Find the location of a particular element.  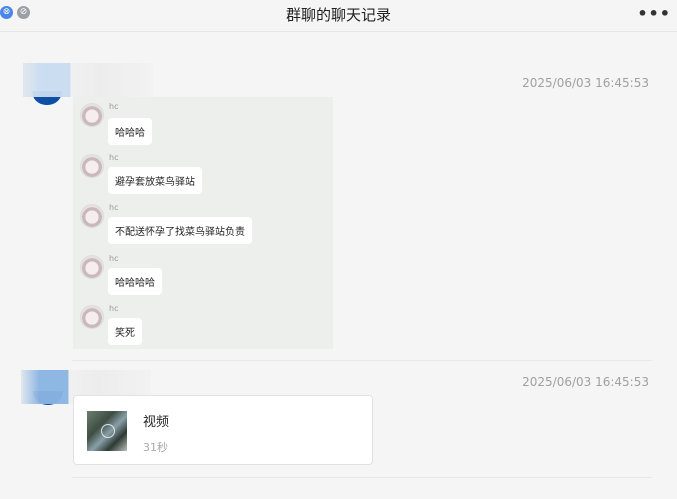

play-icon is located at coordinates (108, 431).